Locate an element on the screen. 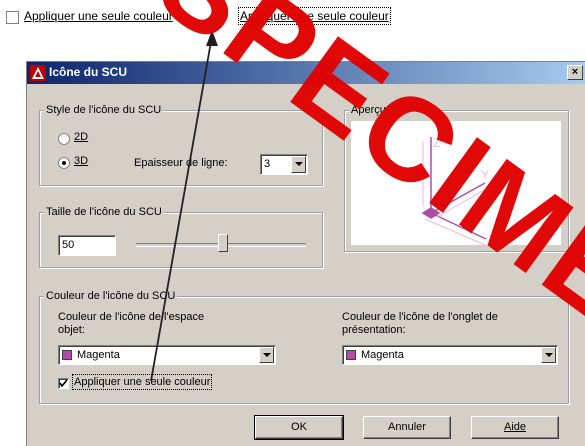 The height and width of the screenshot is (446, 585). line-width-label: Epaisseur de ligne: is located at coordinates (181, 163).